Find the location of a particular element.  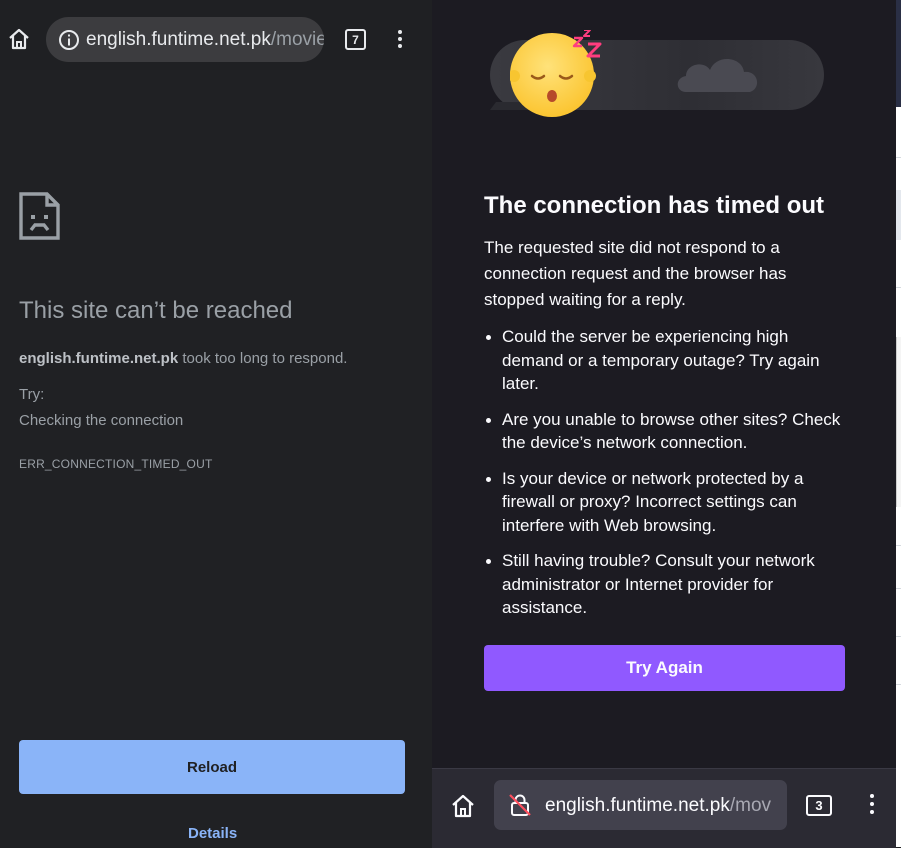

url-path: /movie is located at coordinates (297, 39).